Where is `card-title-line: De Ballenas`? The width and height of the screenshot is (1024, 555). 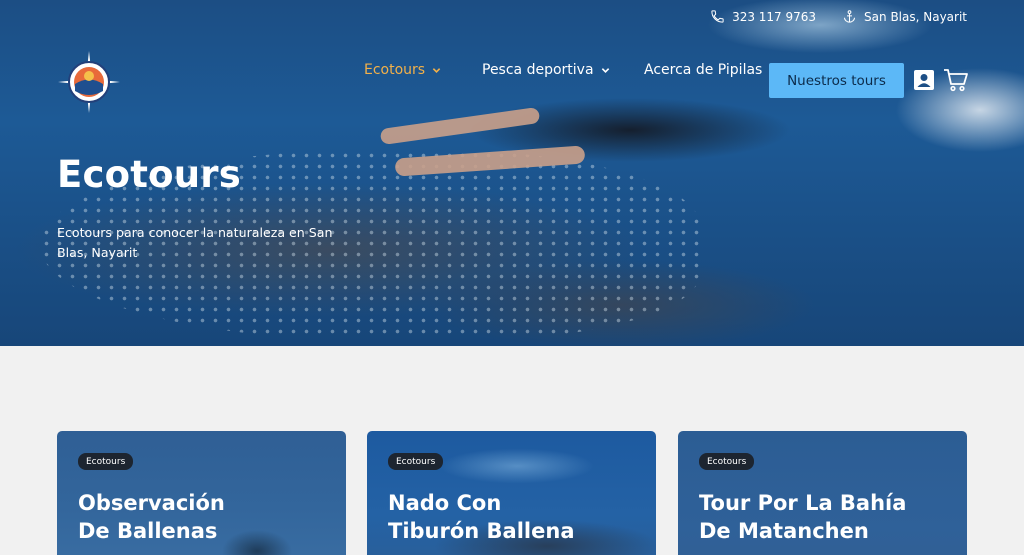 card-title-line: De Ballenas is located at coordinates (148, 531).